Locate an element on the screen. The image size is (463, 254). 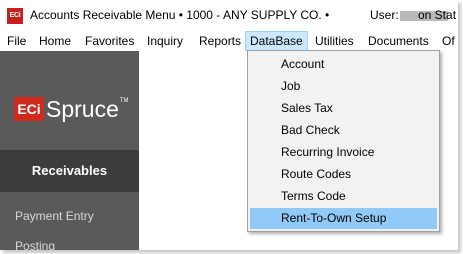
logo-eci-mark: ECi is located at coordinates (29, 109).